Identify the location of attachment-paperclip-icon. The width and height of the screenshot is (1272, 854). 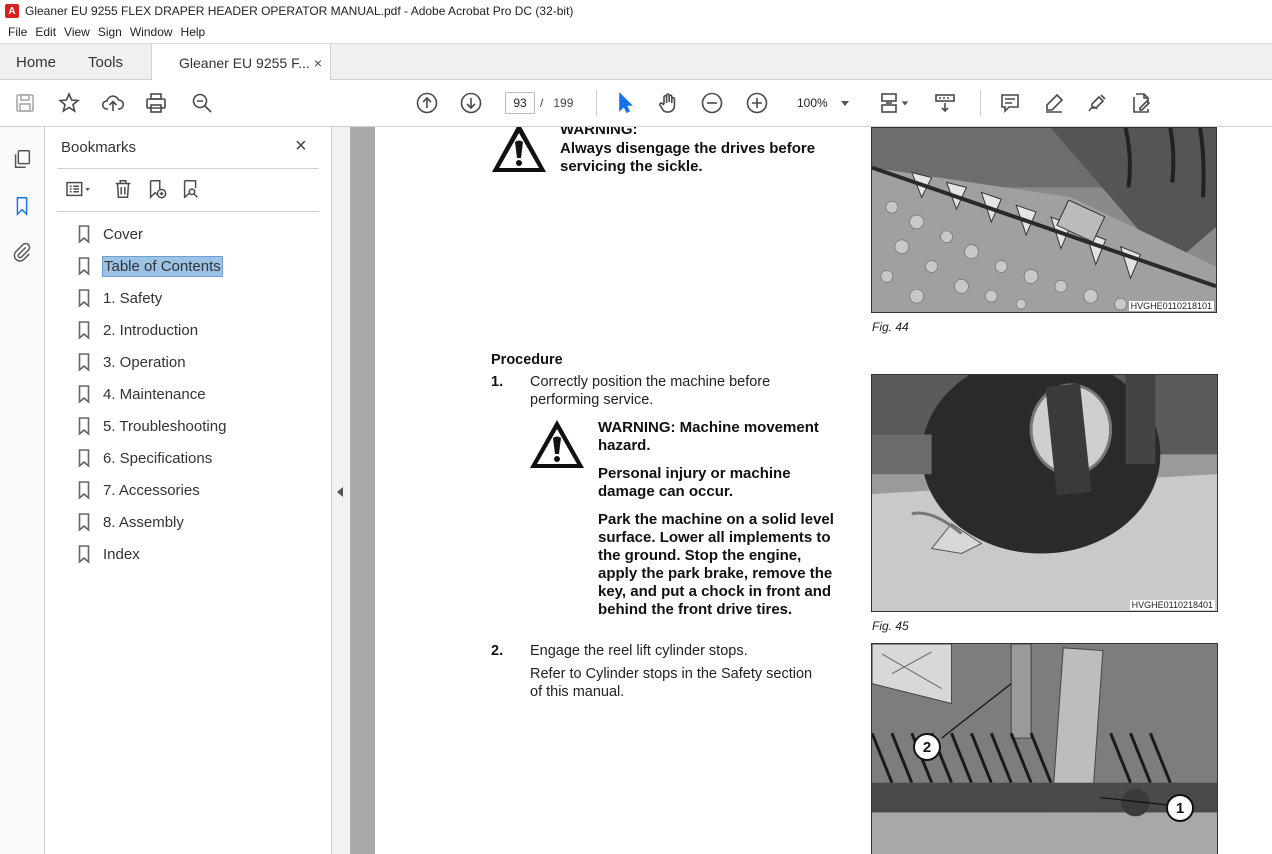
(22, 252).